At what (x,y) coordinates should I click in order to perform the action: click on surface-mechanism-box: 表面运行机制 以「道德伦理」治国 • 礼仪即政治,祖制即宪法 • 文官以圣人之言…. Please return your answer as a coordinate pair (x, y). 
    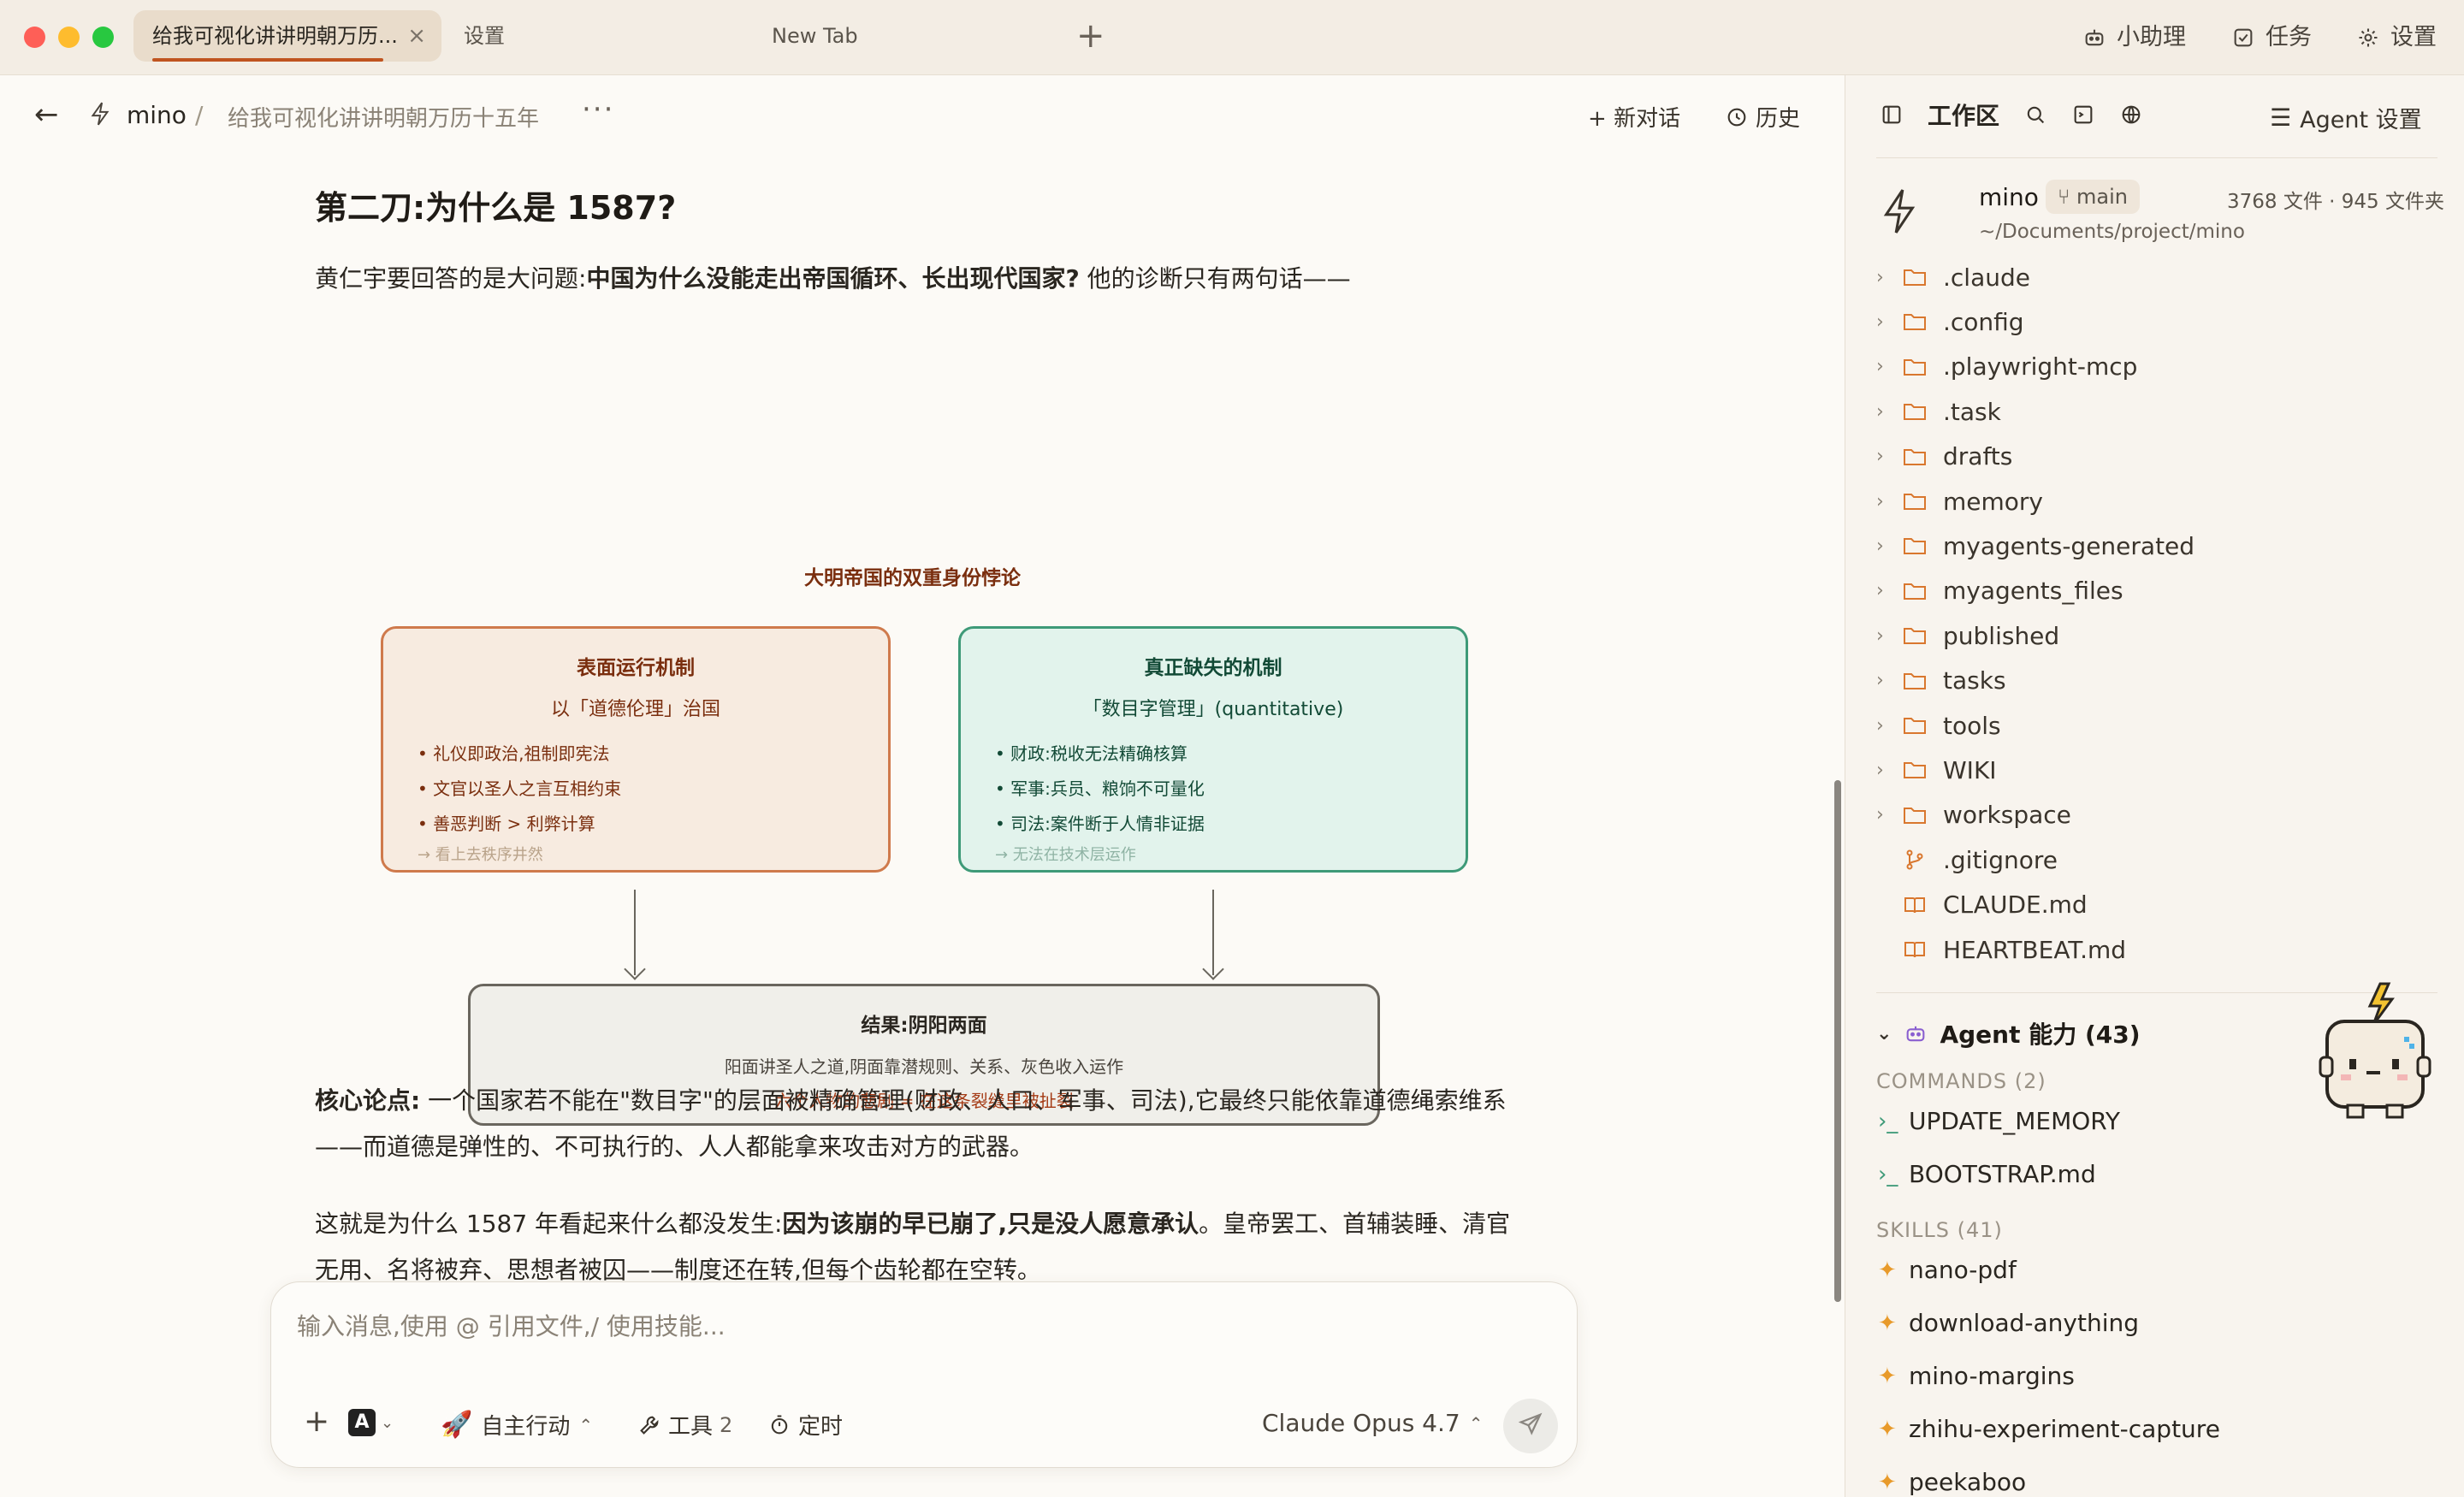
    Looking at the image, I should click on (636, 749).